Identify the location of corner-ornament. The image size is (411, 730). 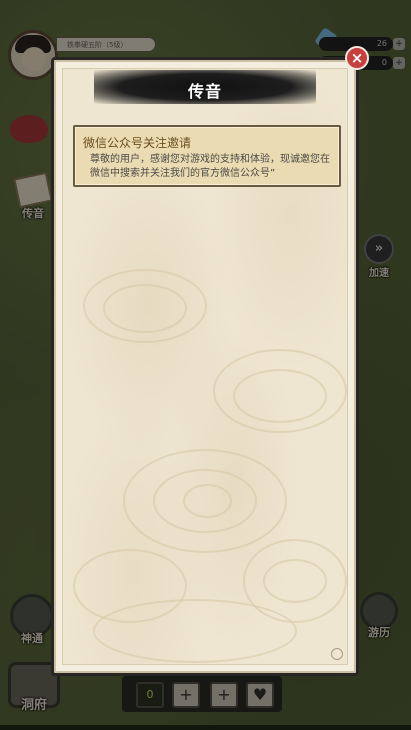
(337, 654).